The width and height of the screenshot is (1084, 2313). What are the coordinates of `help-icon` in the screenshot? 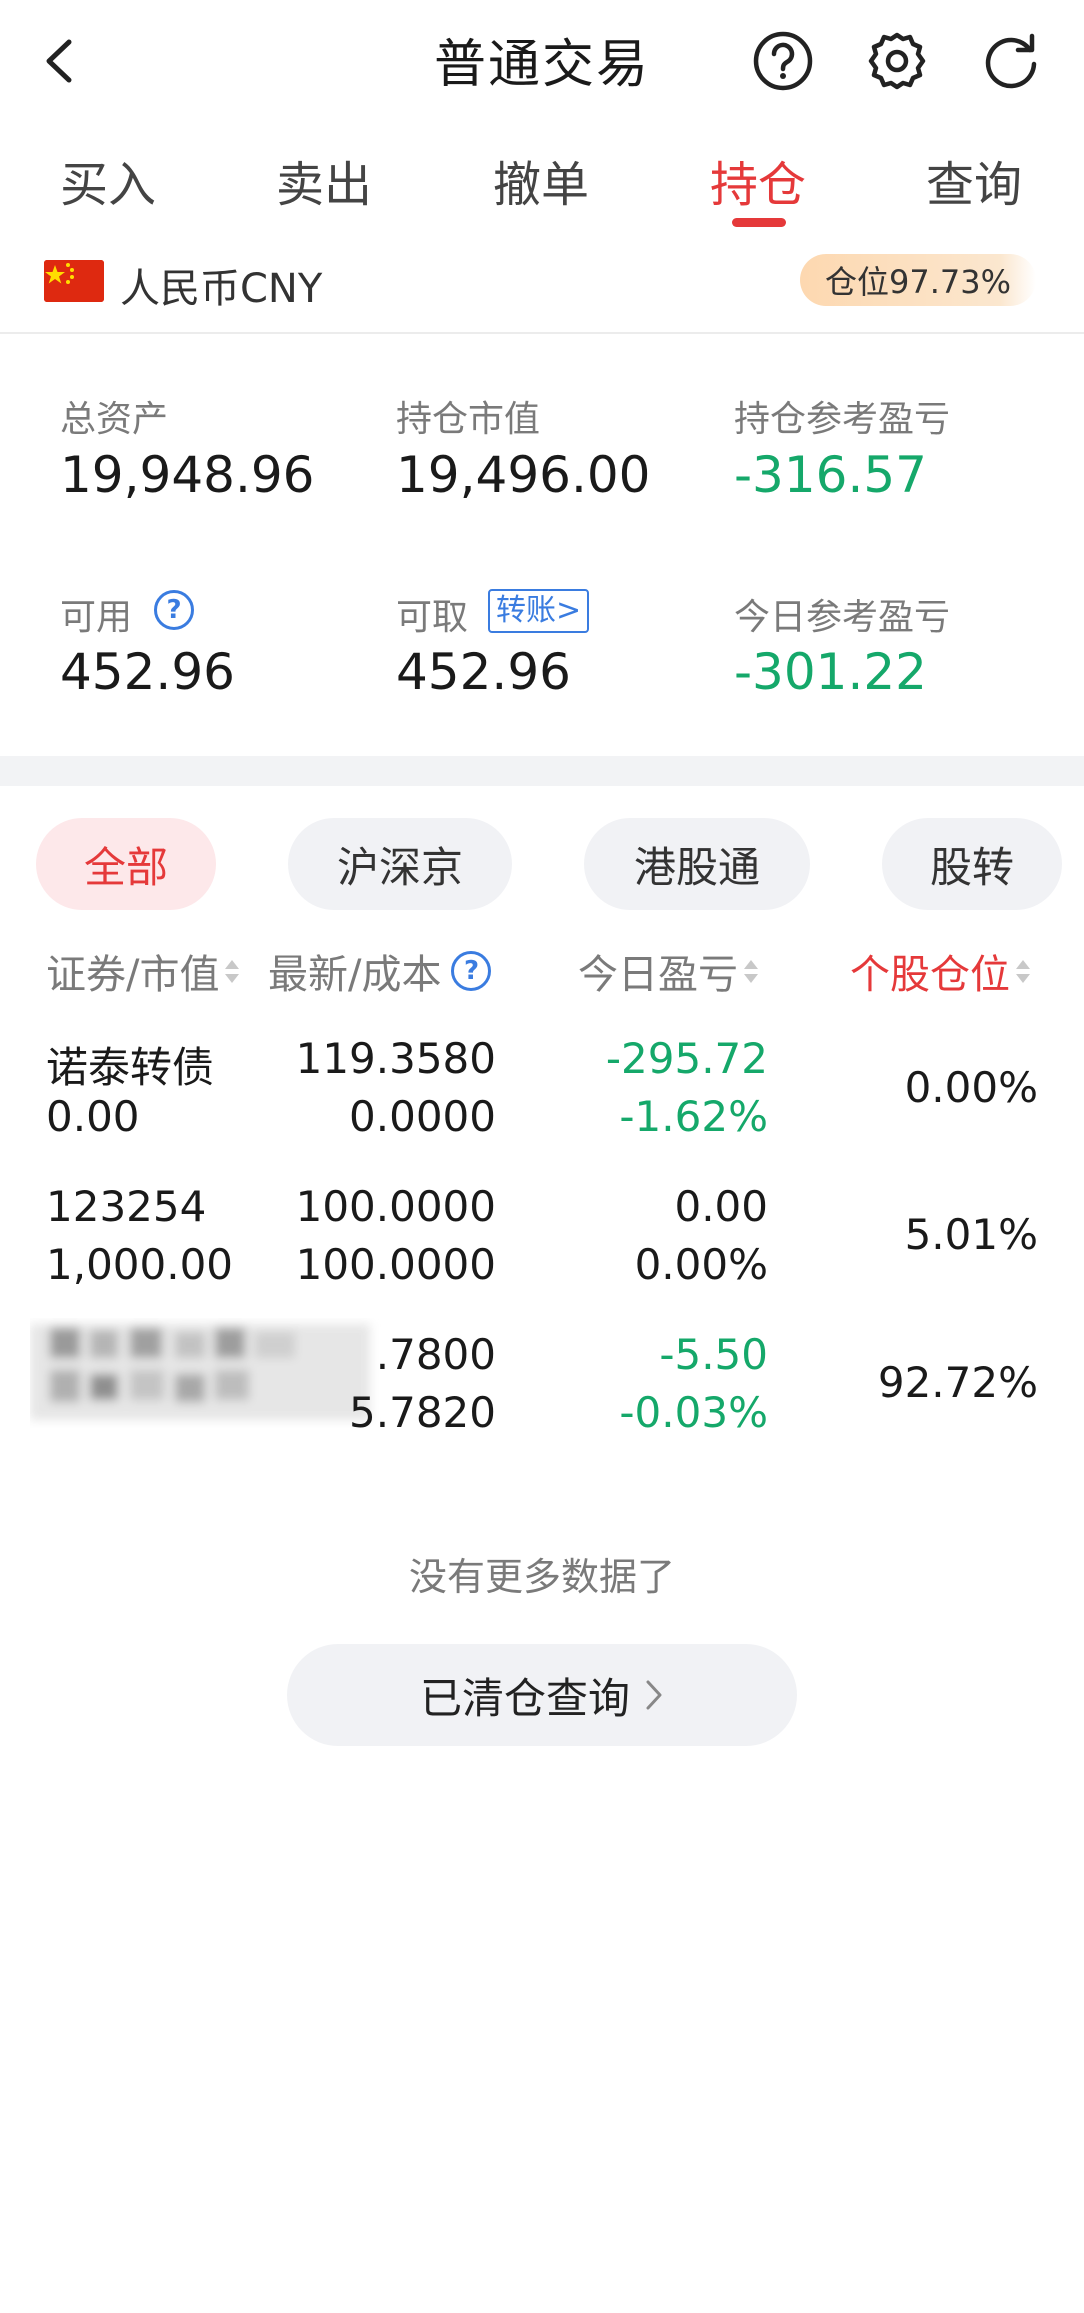 It's located at (783, 61).